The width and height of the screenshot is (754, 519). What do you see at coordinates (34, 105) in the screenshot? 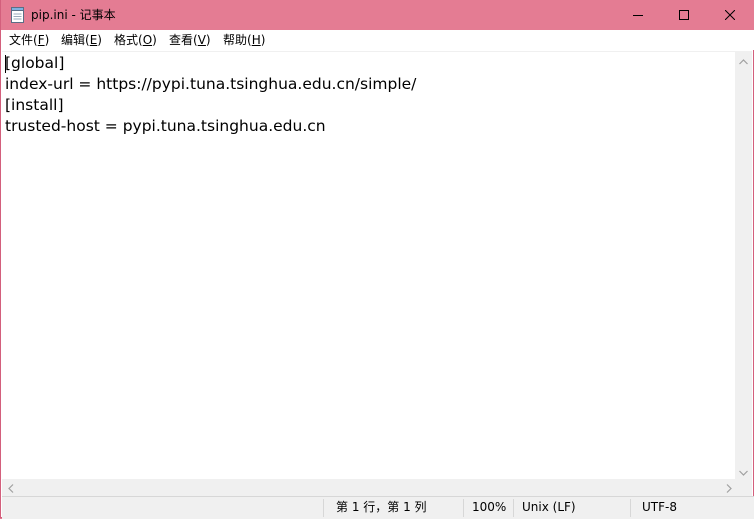
I see `editor-line: [install]` at bounding box center [34, 105].